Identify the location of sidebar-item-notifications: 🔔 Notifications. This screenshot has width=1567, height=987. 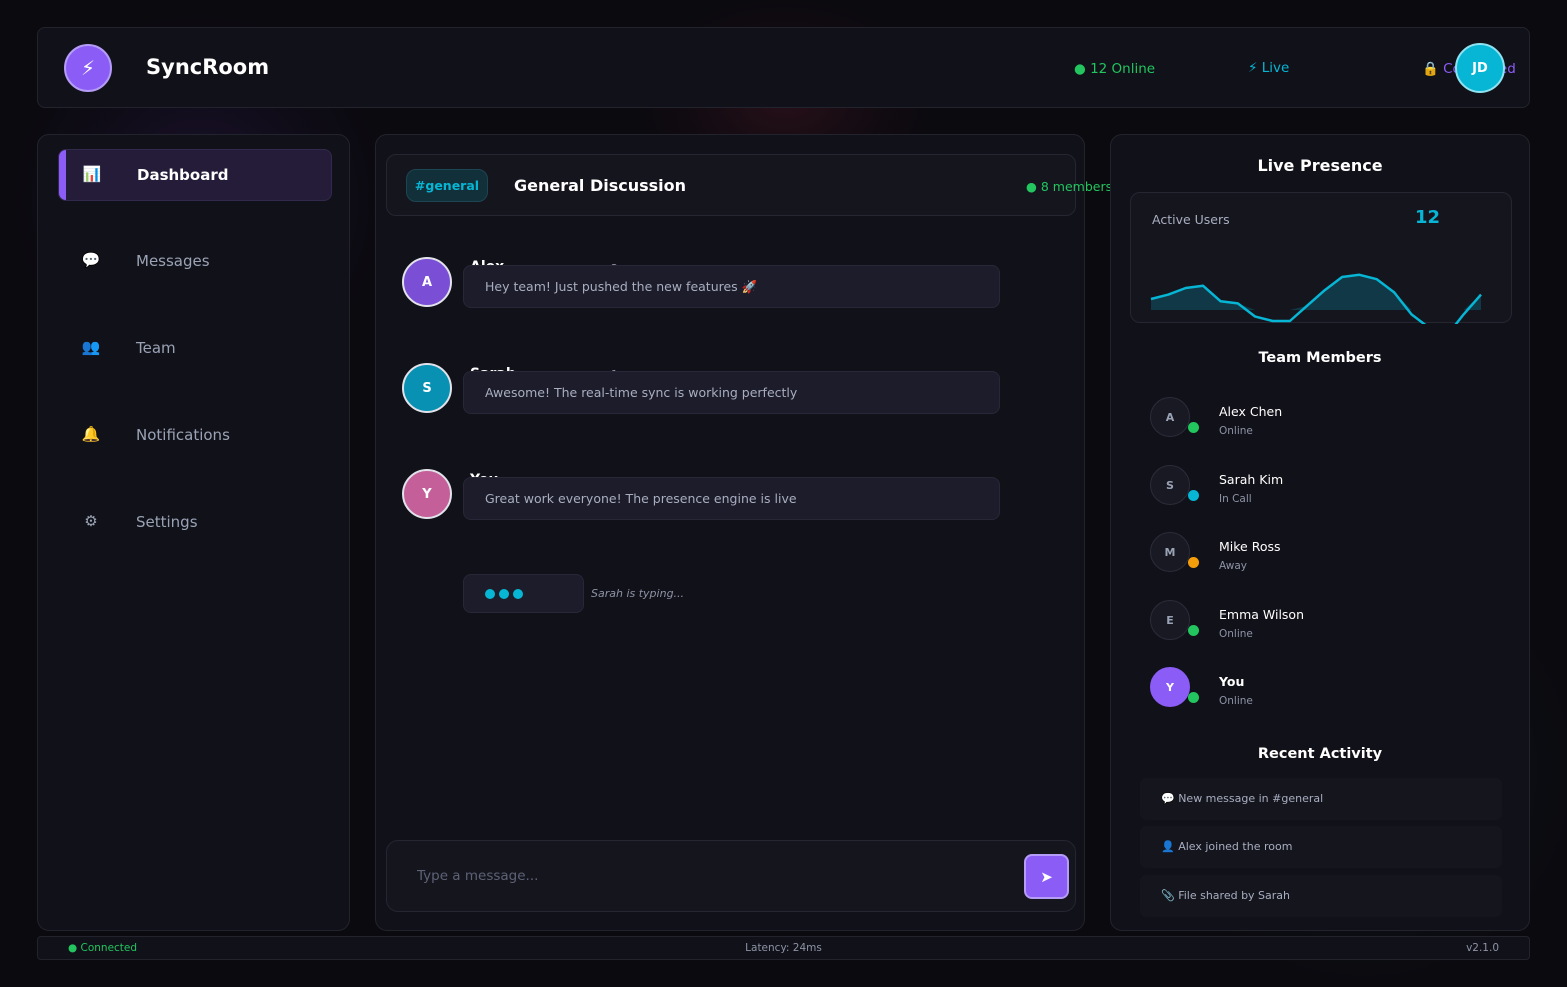
(195, 436).